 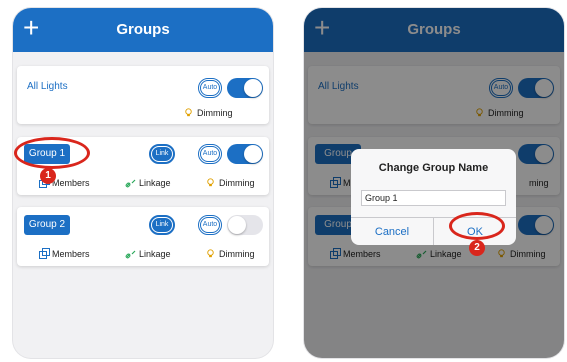 I want to click on page-title: Groups, so click(x=143, y=29).